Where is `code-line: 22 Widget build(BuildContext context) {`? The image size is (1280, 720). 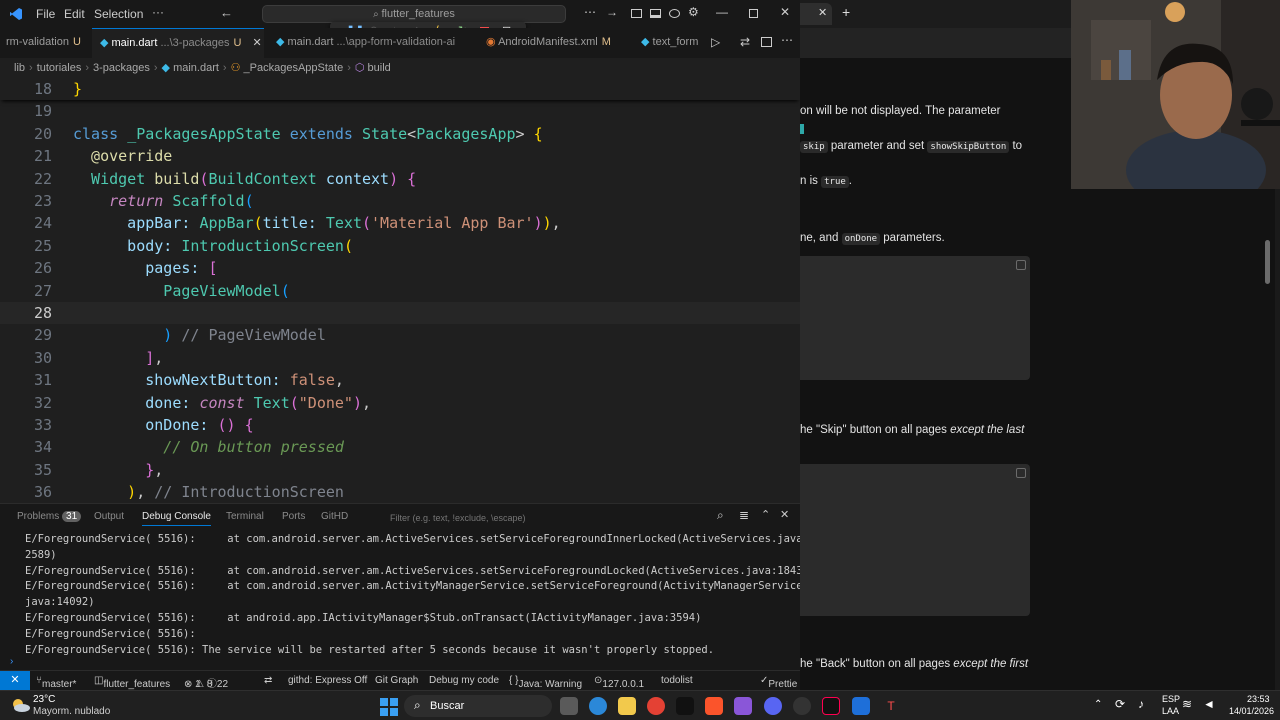 code-line: 22 Widget build(BuildContext context) { is located at coordinates (400, 179).